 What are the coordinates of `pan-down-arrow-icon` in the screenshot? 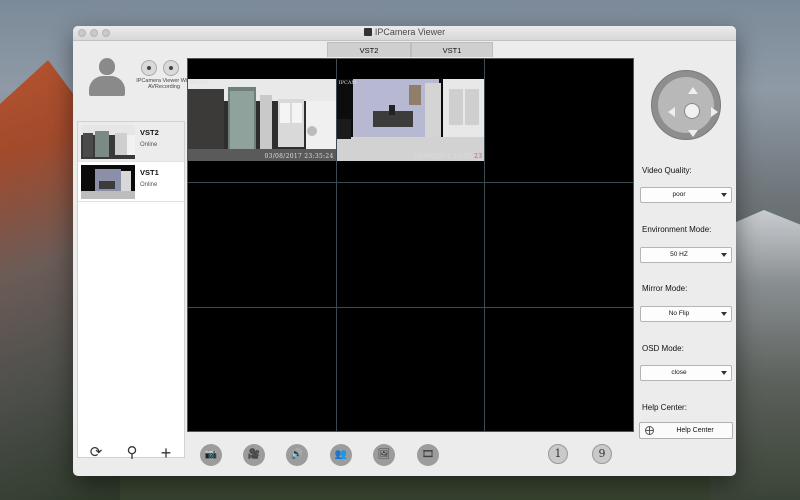 It's located at (693, 133).